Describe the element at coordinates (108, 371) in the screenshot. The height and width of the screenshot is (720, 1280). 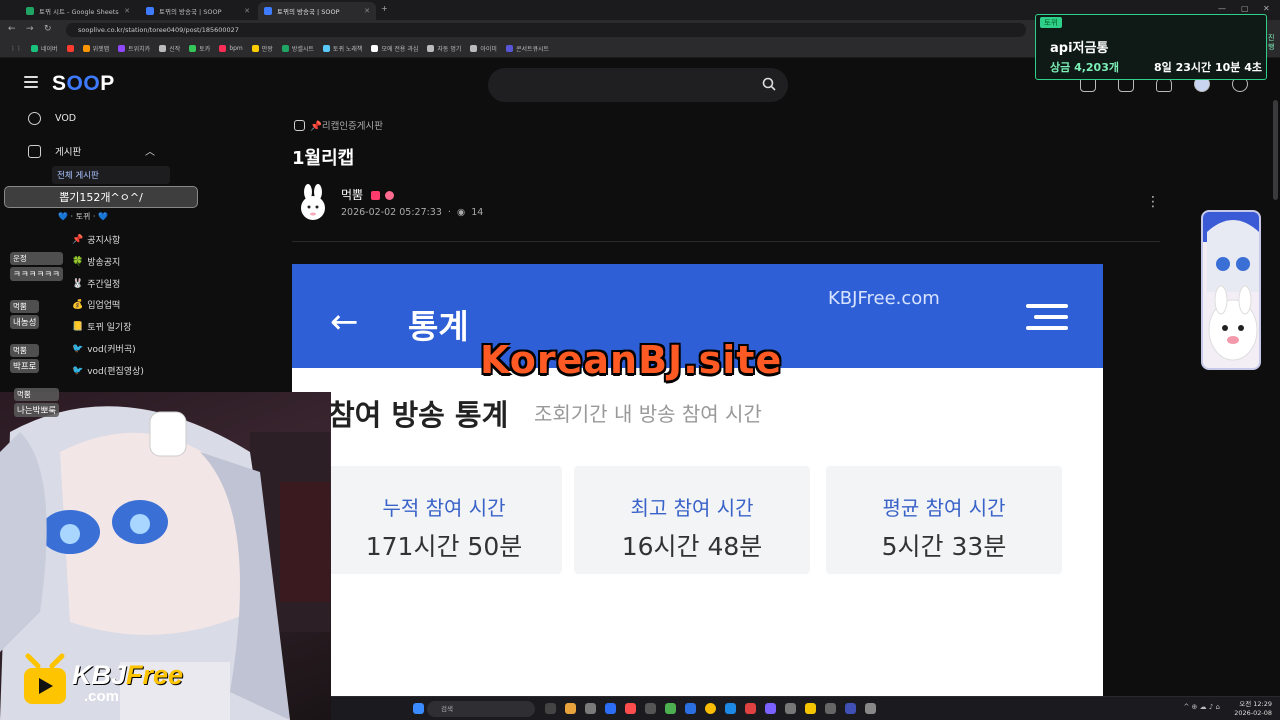
I see `sidebar-item-vod-edit: 🐦 vod(편집영상)` at that location.